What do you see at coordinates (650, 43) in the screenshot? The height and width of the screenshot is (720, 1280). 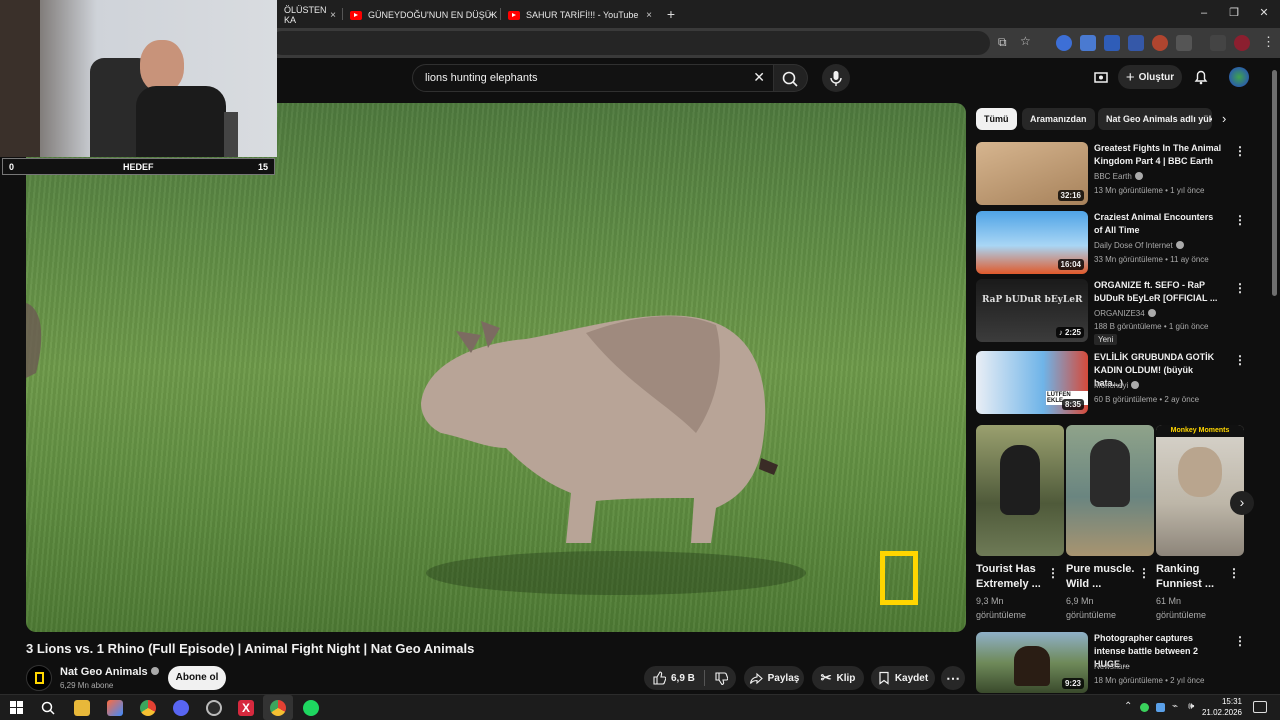 I see `address-field: ⧉ ☆` at bounding box center [650, 43].